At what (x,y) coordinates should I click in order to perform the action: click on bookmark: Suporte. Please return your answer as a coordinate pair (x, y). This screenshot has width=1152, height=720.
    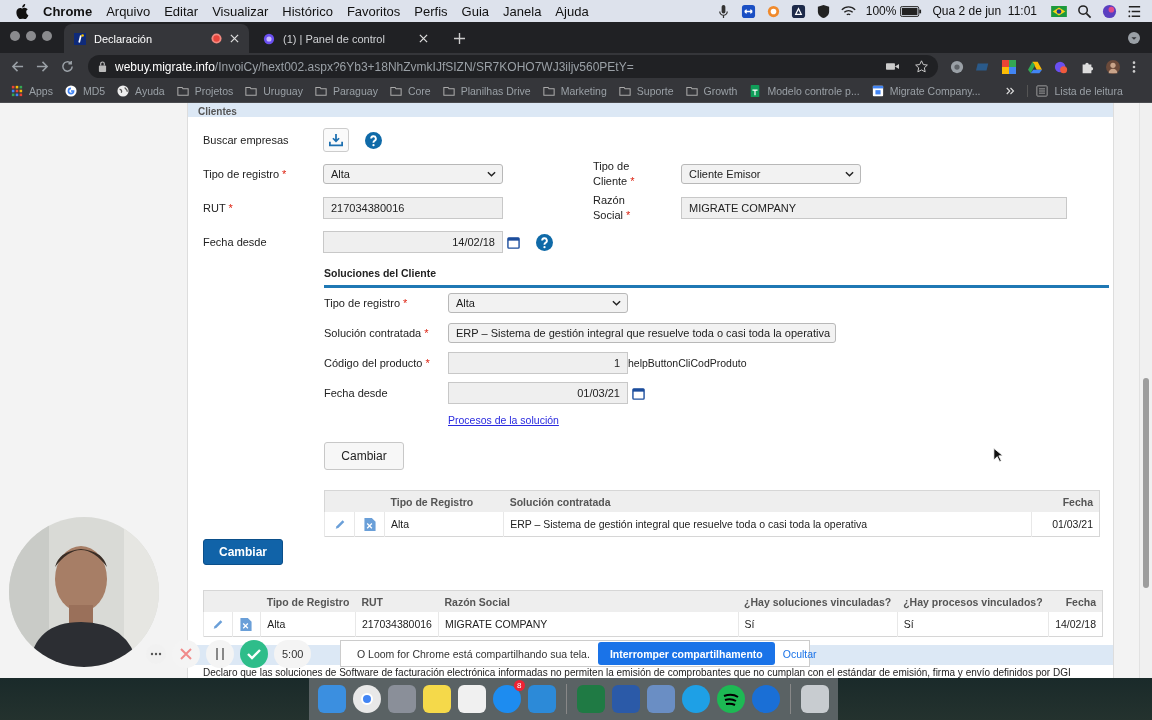
    Looking at the image, I should click on (646, 91).